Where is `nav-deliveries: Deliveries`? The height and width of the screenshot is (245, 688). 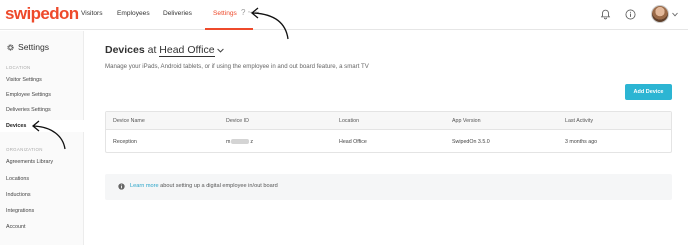 nav-deliveries: Deliveries is located at coordinates (177, 13).